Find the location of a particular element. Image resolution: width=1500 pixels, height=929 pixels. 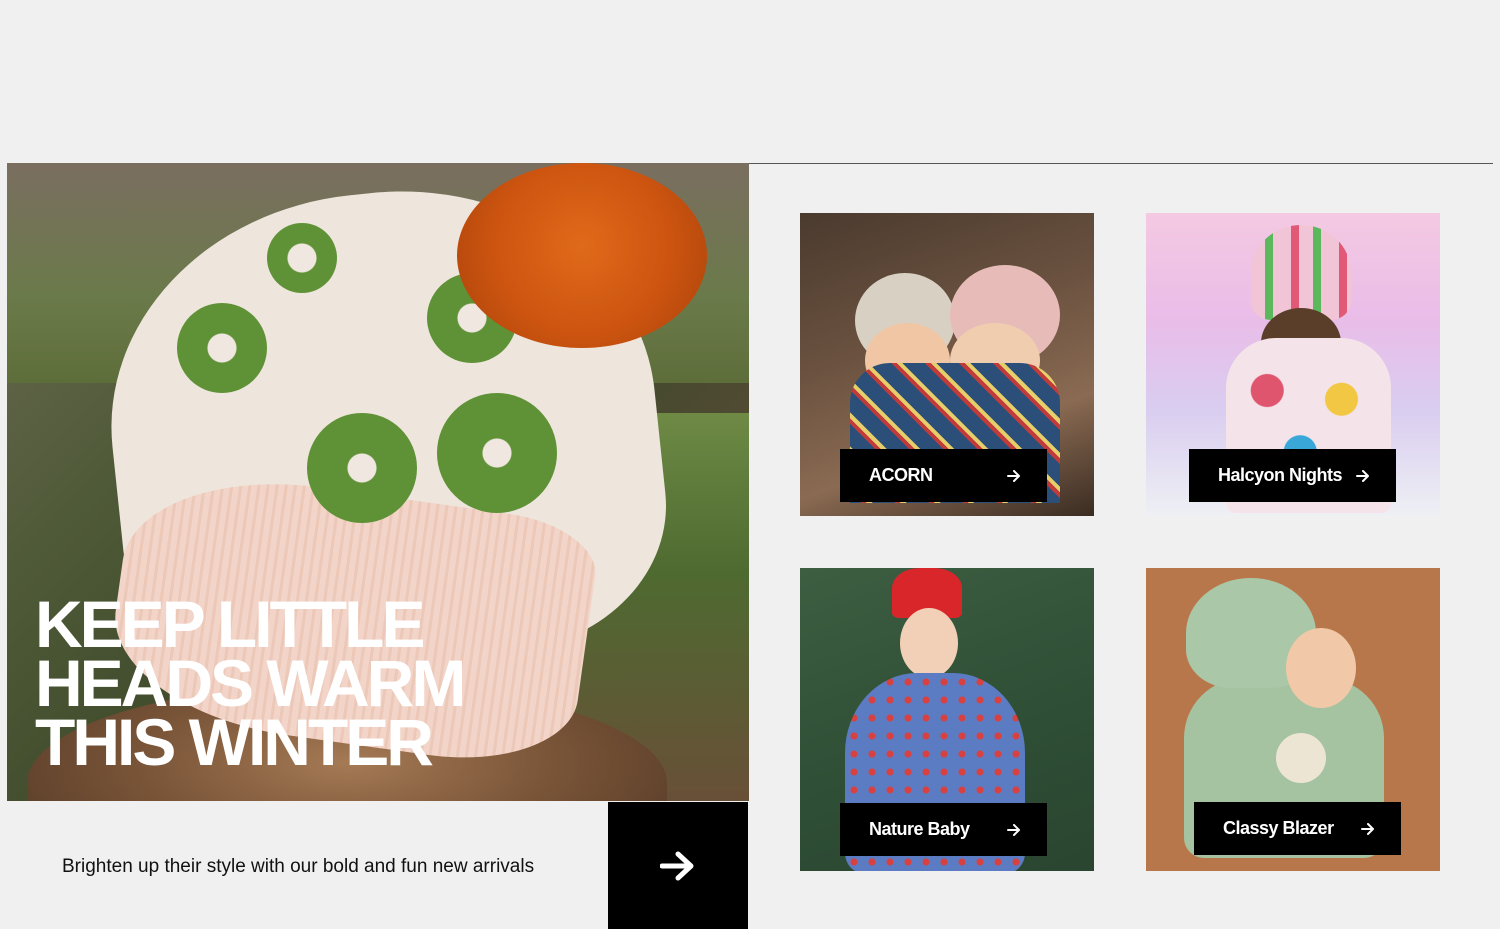

collection-label: Halcyon Nights is located at coordinates (1280, 475).